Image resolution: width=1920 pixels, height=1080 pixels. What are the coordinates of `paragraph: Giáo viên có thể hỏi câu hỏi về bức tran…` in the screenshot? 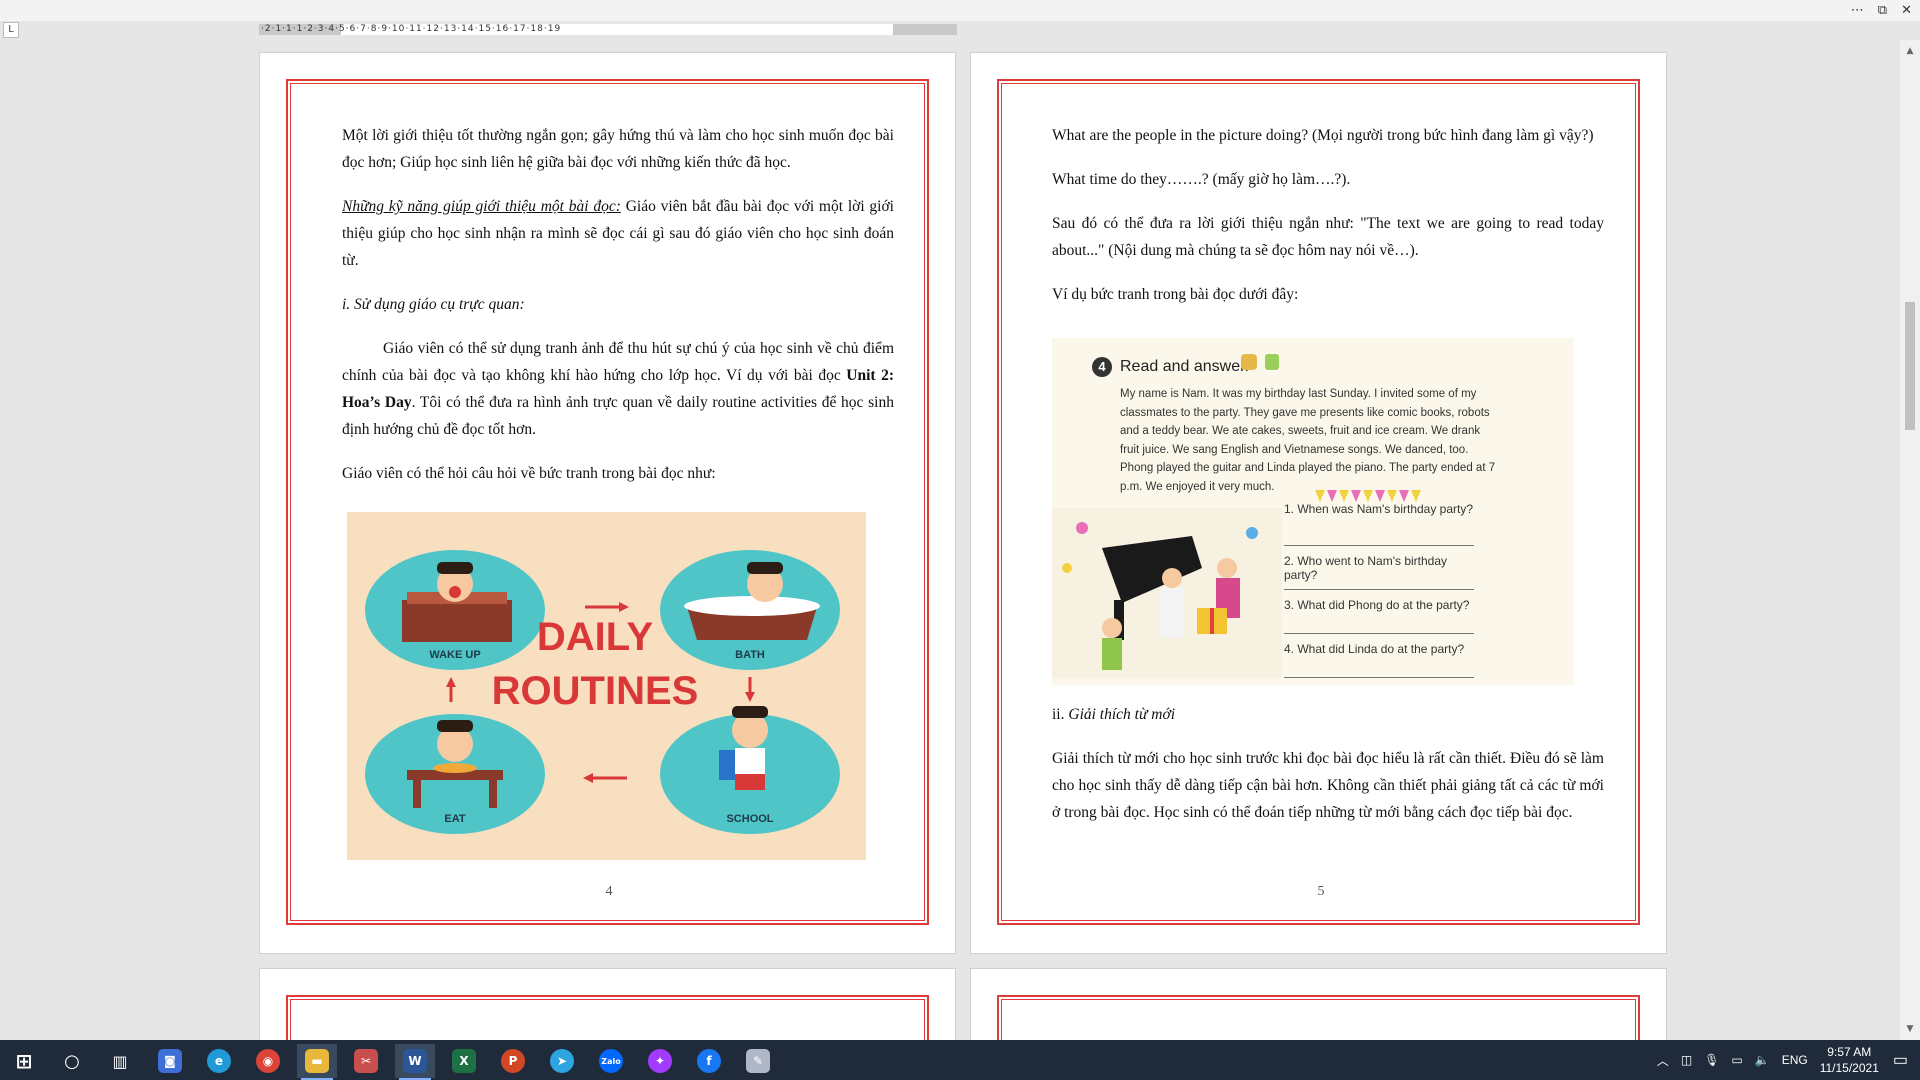 It's located at (529, 473).